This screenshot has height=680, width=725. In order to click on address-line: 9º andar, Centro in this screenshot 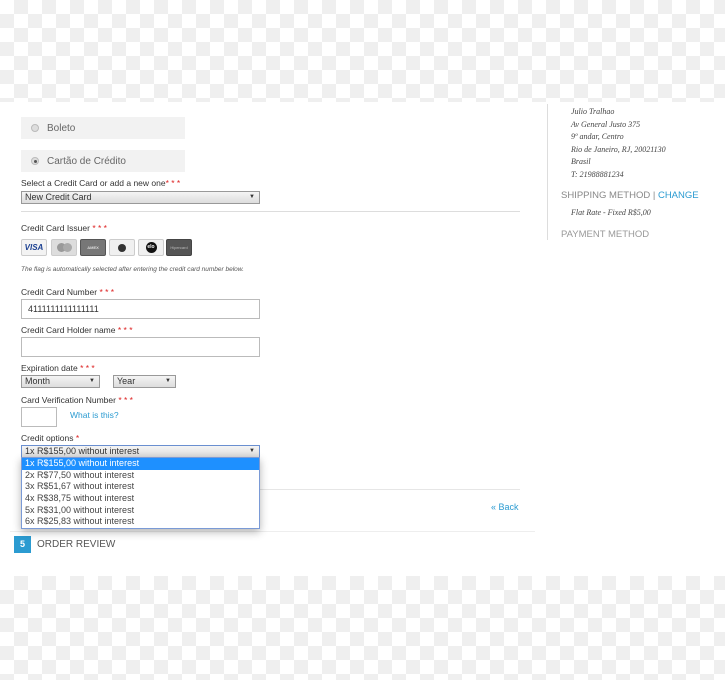, I will do `click(597, 136)`.